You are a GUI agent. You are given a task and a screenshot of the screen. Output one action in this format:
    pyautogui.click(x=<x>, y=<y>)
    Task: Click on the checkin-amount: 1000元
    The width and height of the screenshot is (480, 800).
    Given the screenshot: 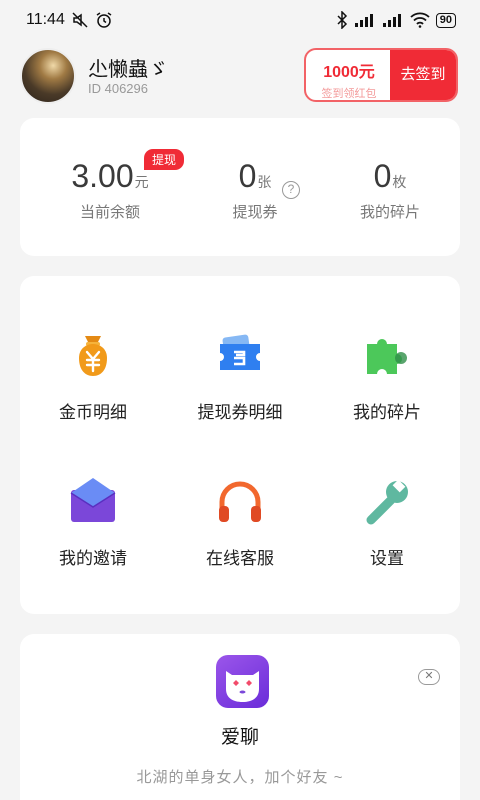 What is the action you would take?
    pyautogui.click(x=349, y=72)
    